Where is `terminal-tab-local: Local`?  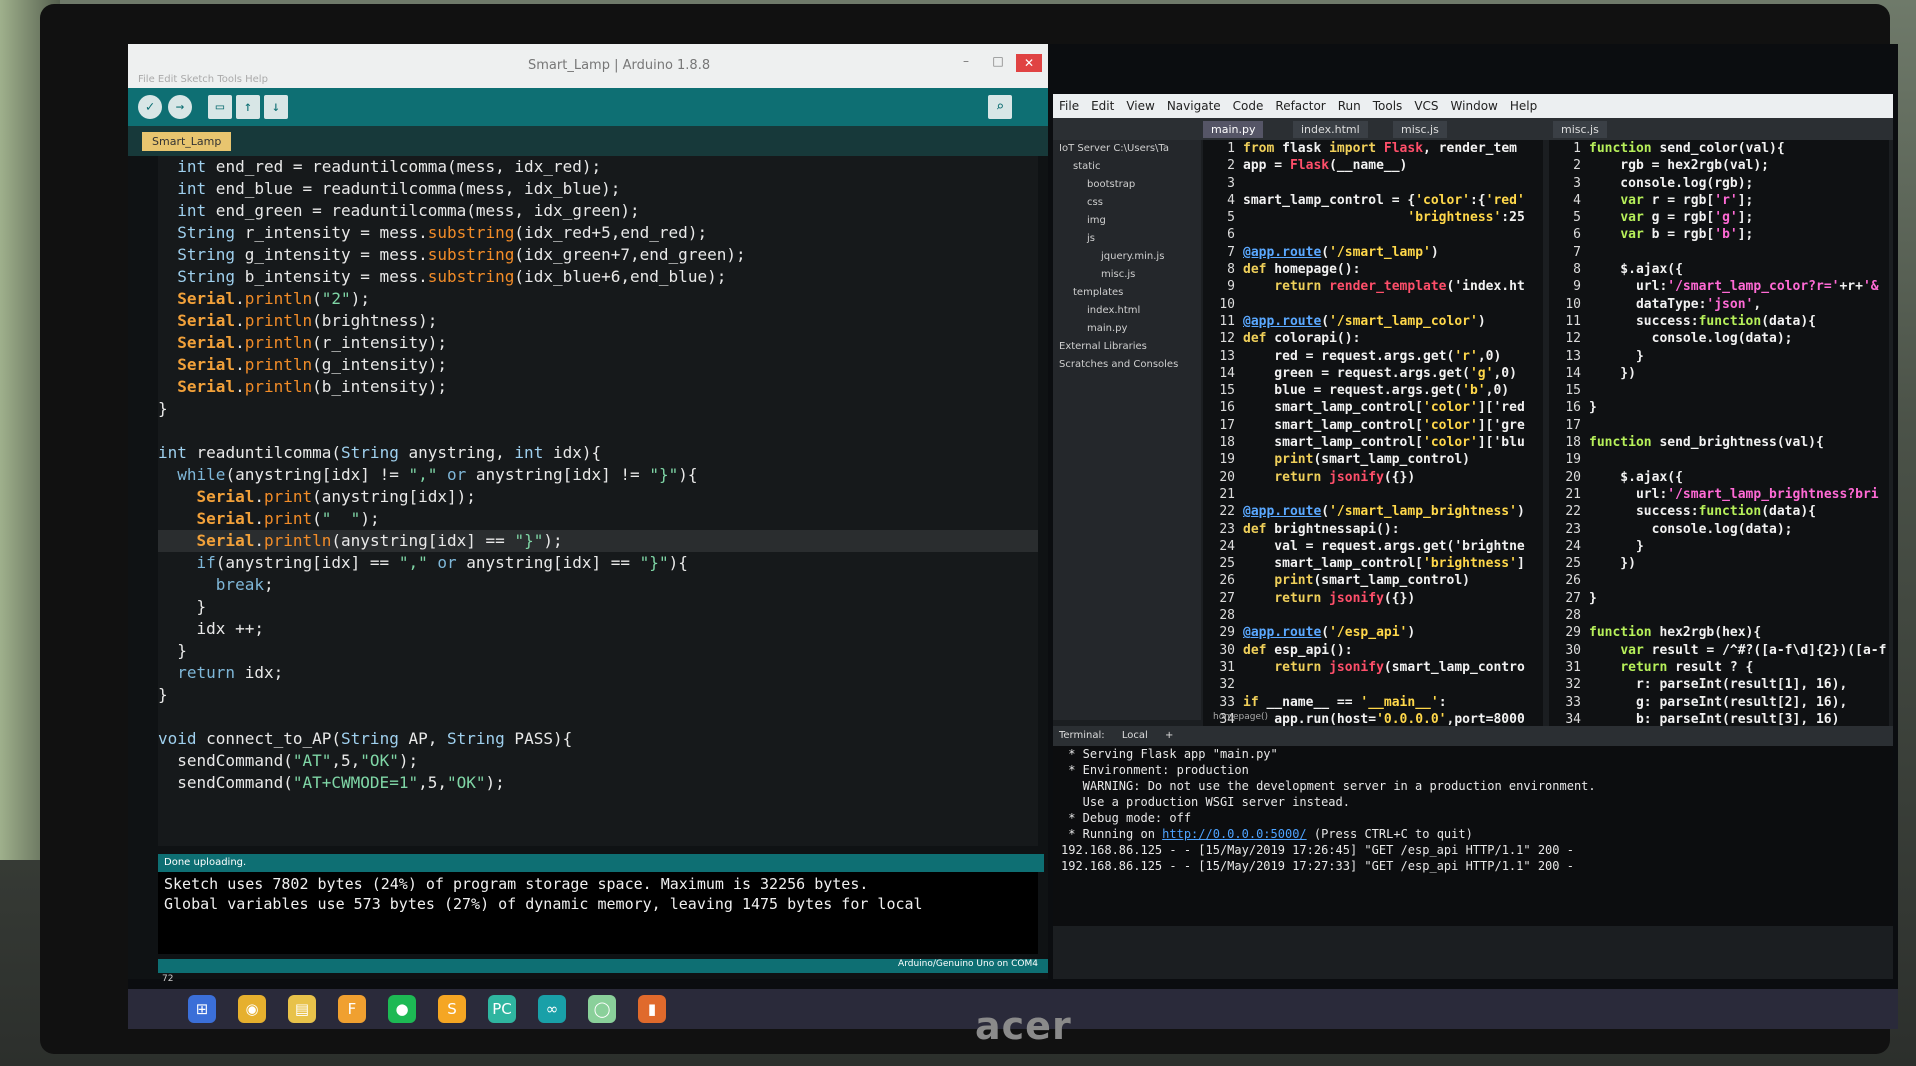 terminal-tab-local: Local is located at coordinates (1135, 735).